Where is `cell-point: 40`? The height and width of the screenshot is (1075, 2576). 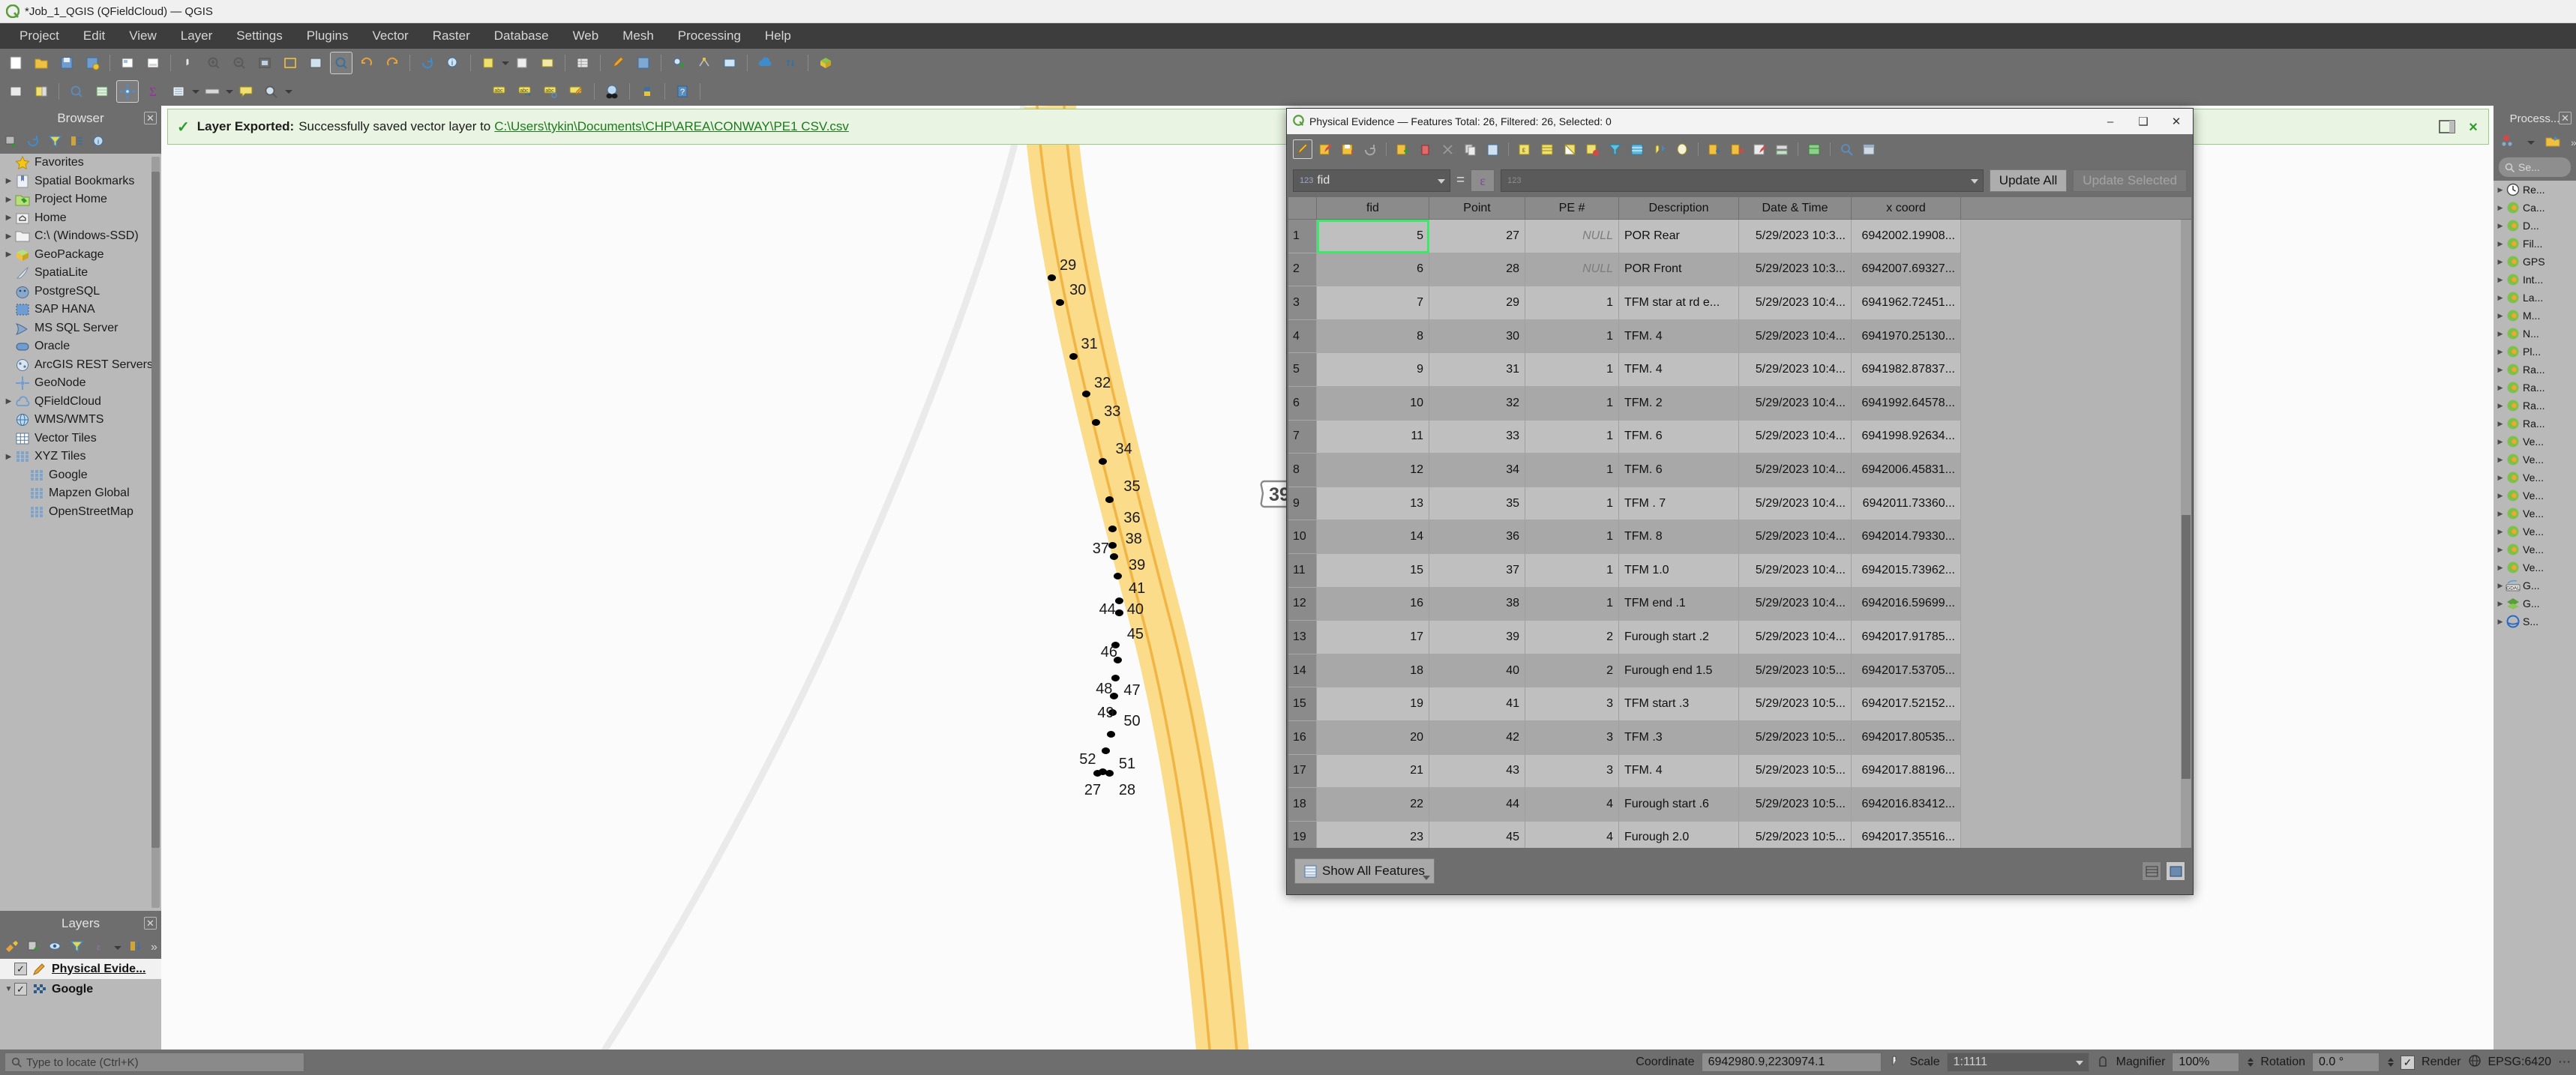
cell-point: 40 is located at coordinates (1477, 671).